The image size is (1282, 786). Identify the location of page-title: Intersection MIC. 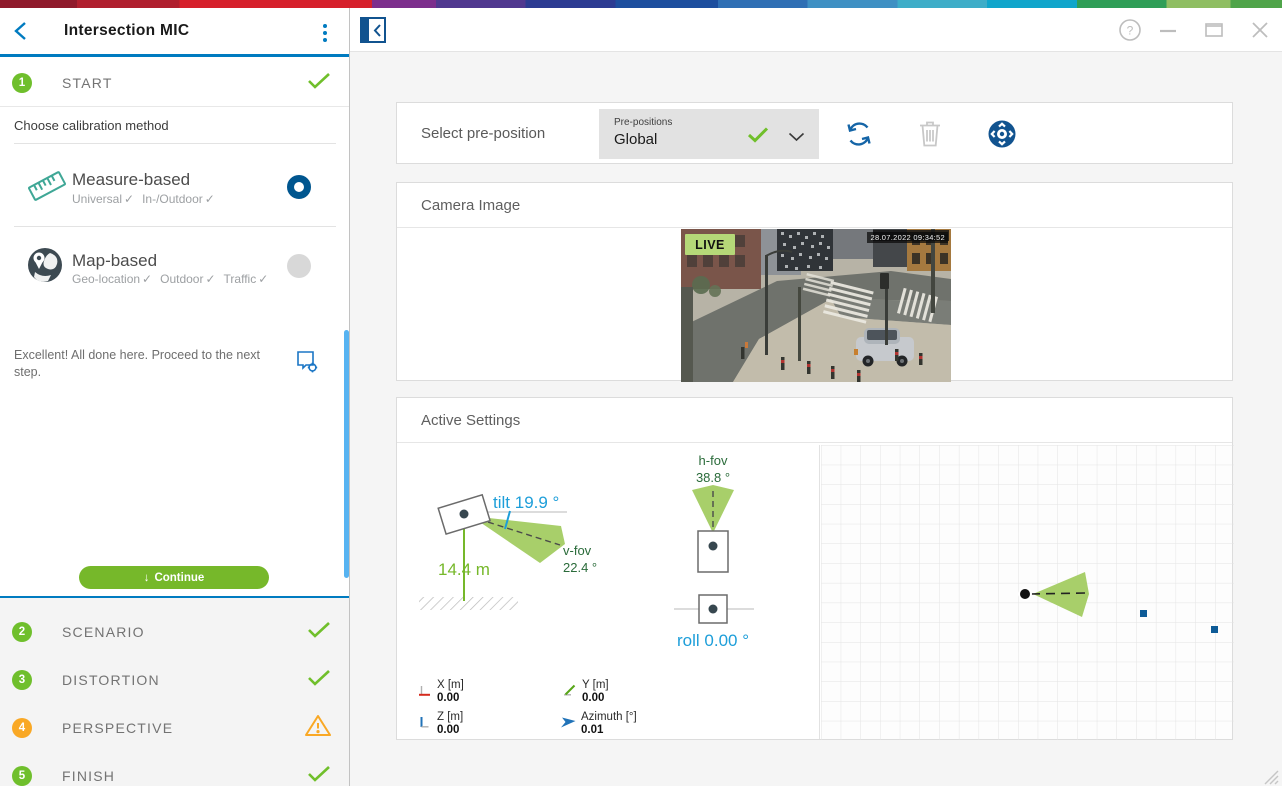
(127, 30).